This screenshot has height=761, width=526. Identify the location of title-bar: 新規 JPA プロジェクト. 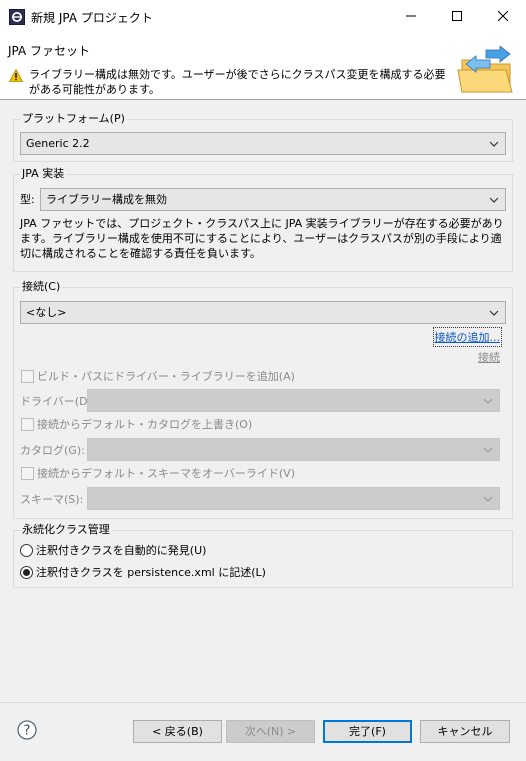
(263, 16).